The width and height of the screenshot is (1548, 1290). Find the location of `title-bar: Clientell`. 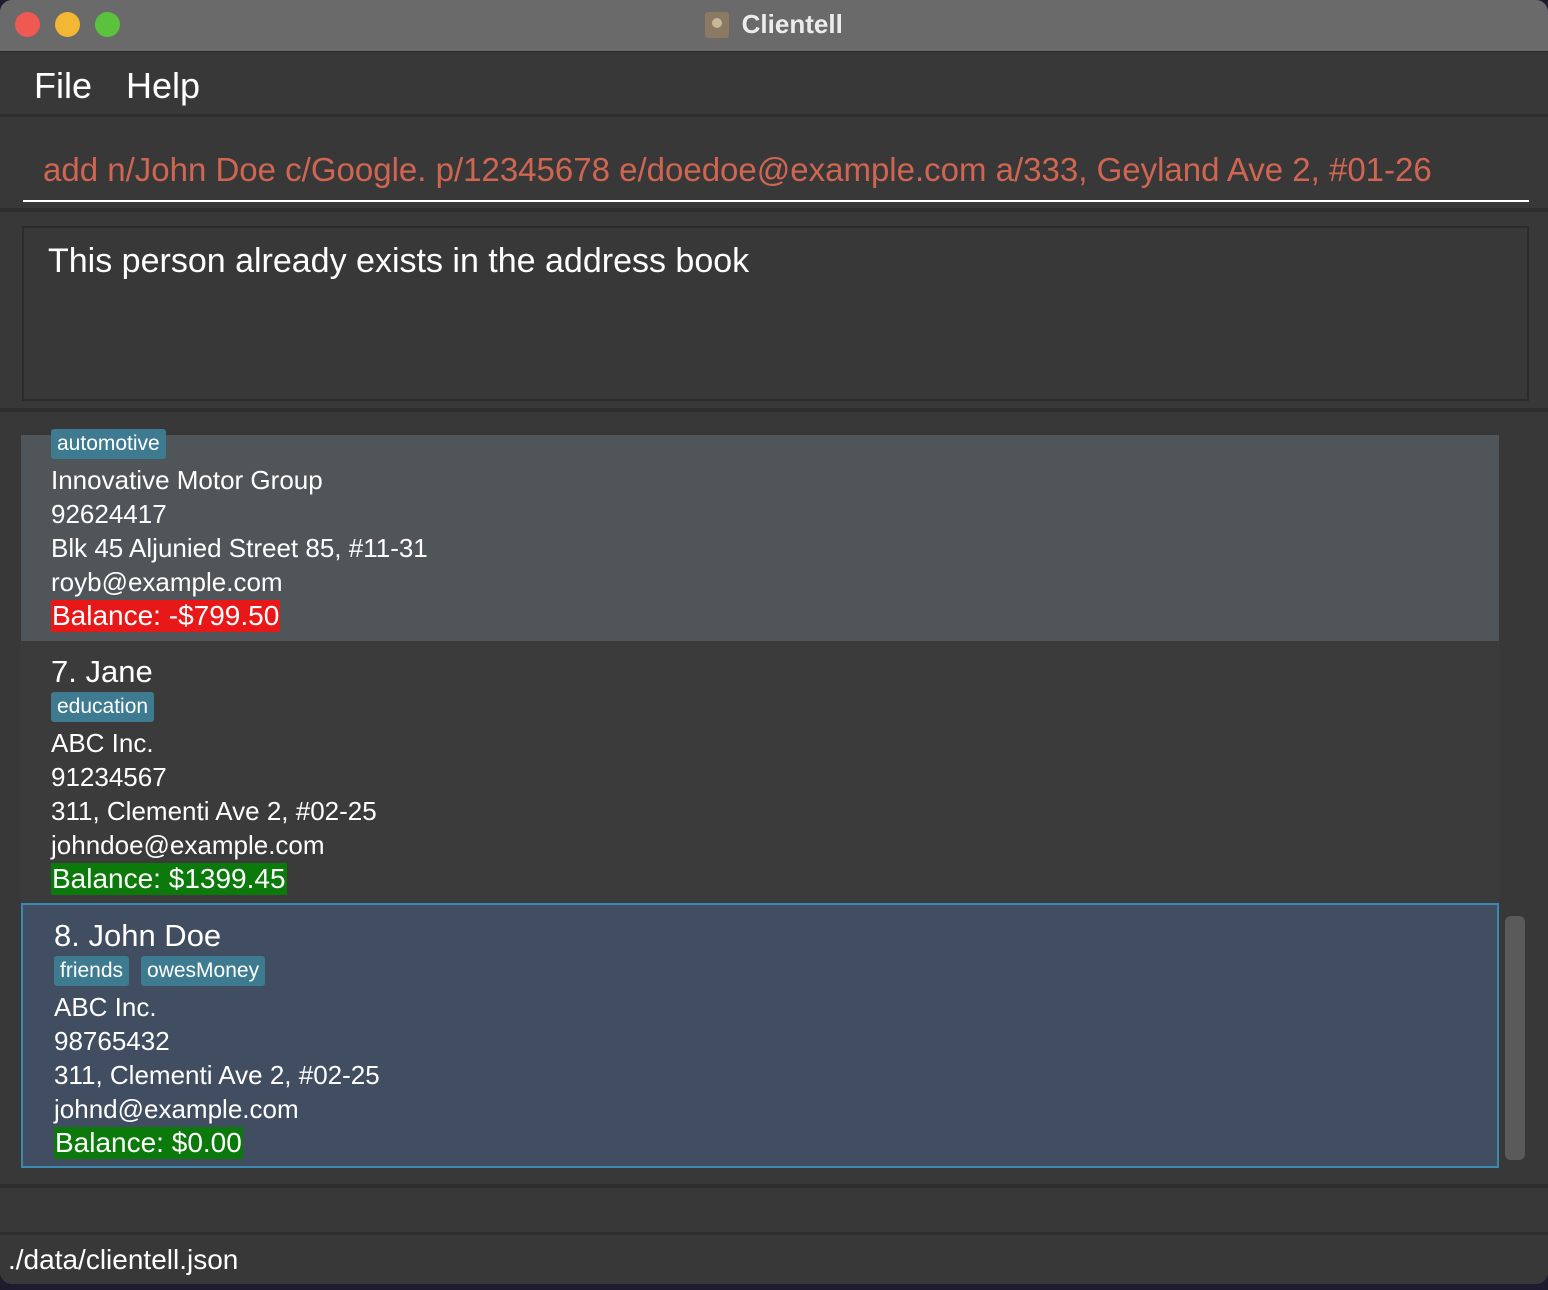

title-bar: Clientell is located at coordinates (774, 26).